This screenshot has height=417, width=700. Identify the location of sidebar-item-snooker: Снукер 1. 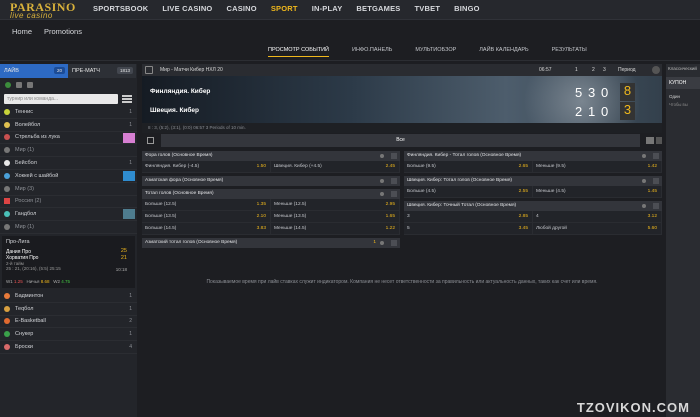
(68, 335).